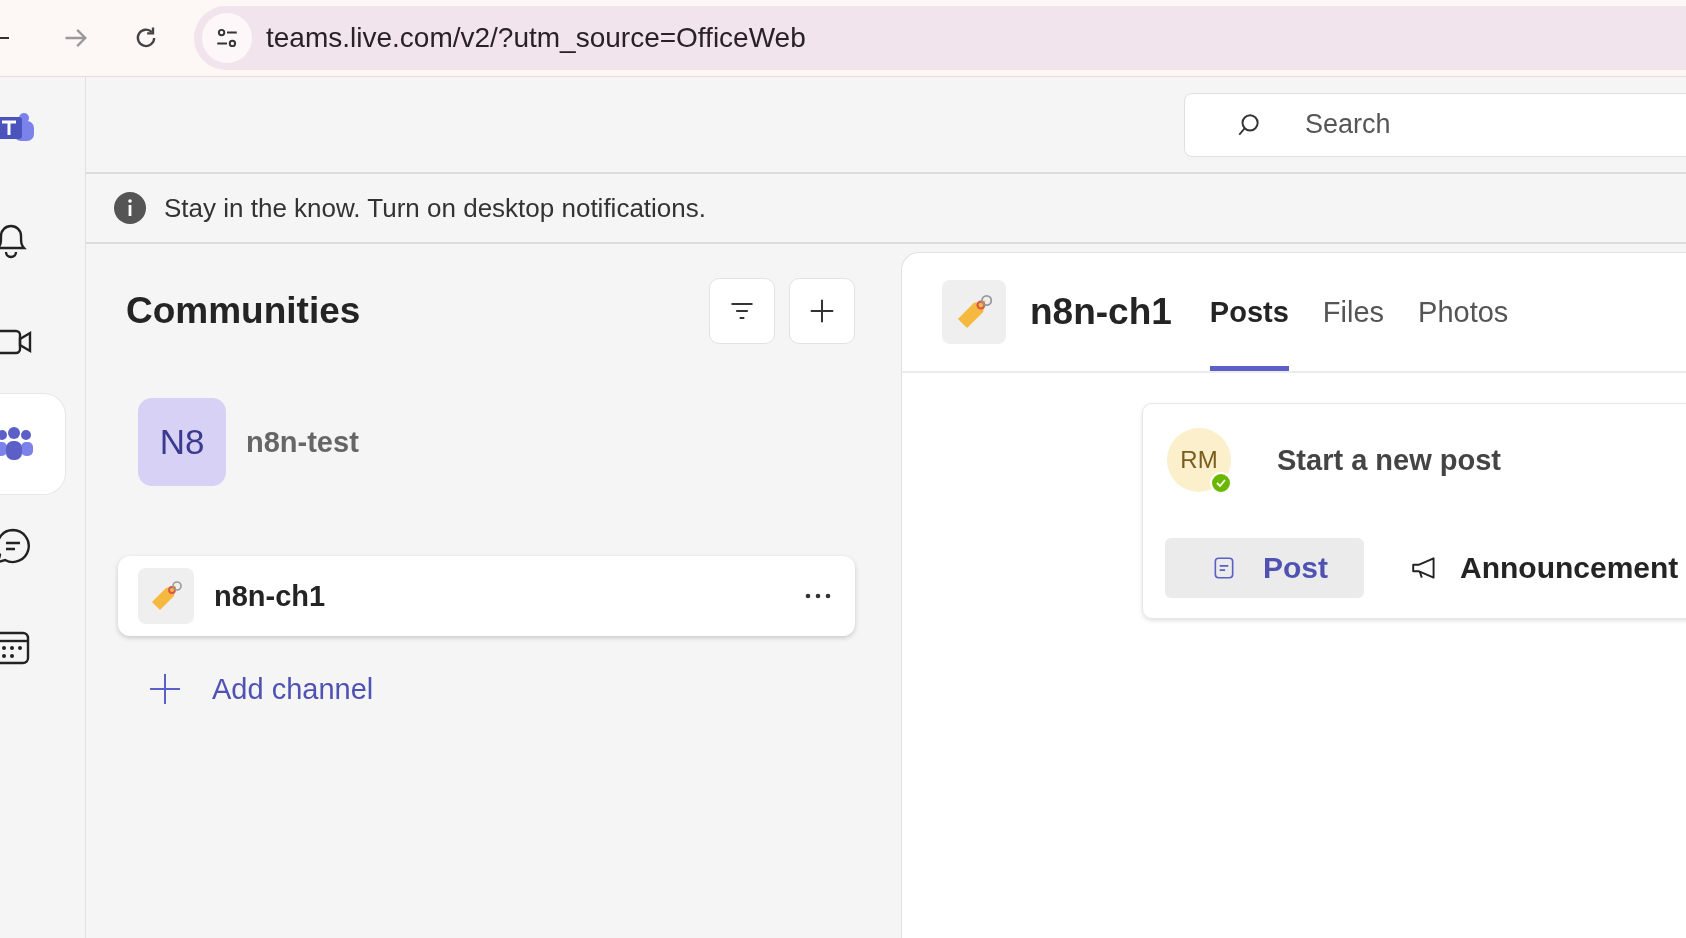  What do you see at coordinates (1389, 460) in the screenshot?
I see `new-post-prompt: Start a new post` at bounding box center [1389, 460].